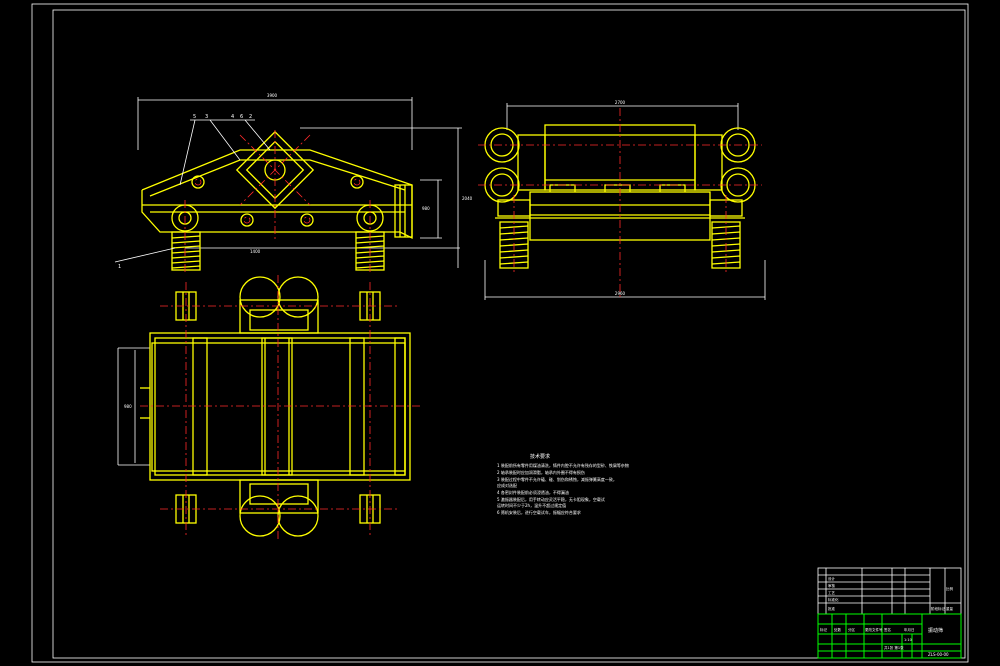 This screenshot has height=666, width=1000. Describe the element at coordinates (241, 117) in the screenshot. I see `part-label-6: 6` at that location.